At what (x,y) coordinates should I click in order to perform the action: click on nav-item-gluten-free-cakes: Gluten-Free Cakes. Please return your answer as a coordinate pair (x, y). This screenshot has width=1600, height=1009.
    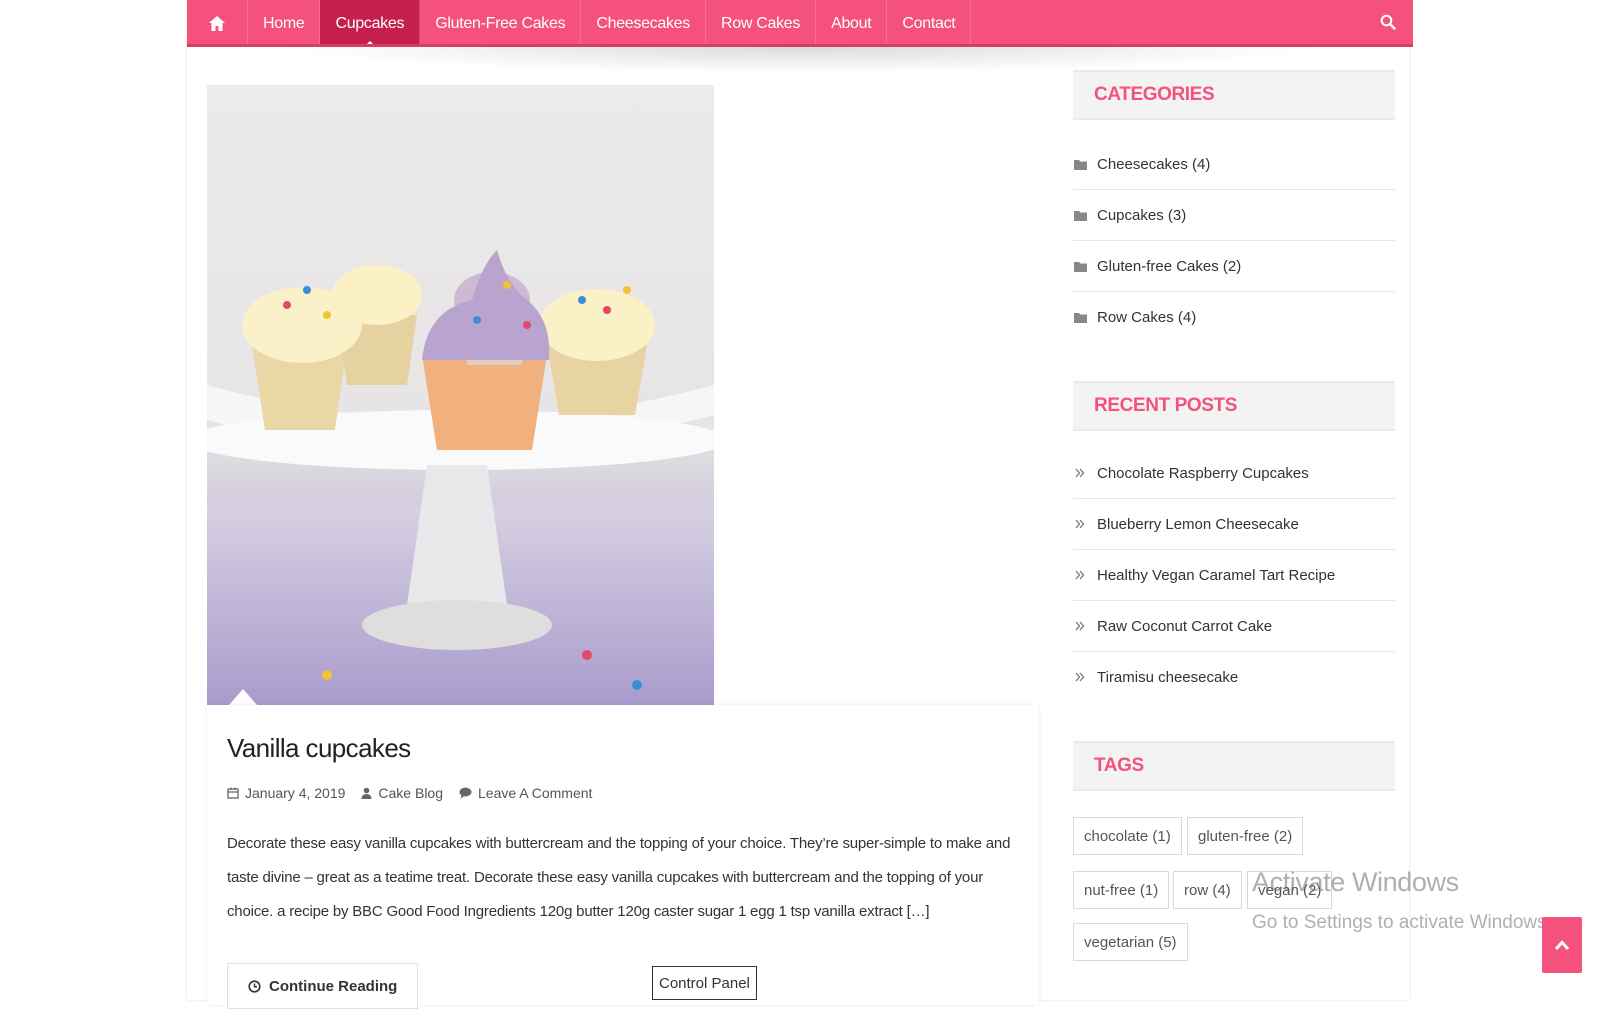
    Looking at the image, I should click on (501, 23).